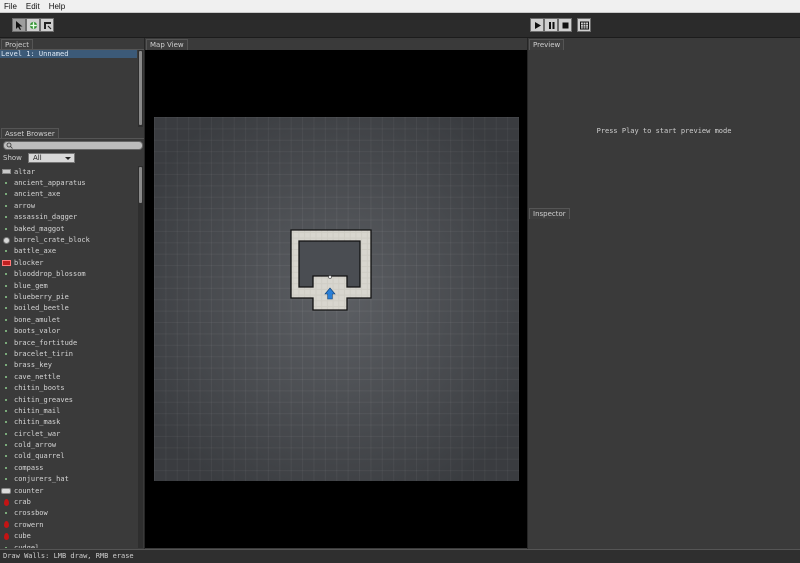 Image resolution: width=800 pixels, height=563 pixels. I want to click on asset-item-label: conjurers_hat, so click(41, 479).